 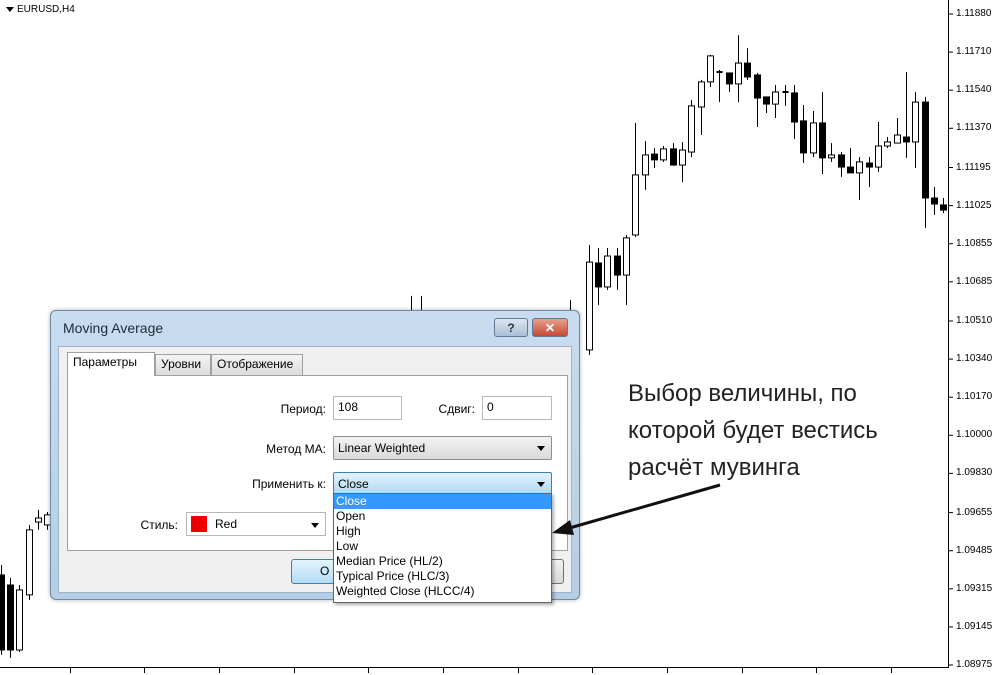 I want to click on price-label: 1.11710, so click(x=974, y=52).